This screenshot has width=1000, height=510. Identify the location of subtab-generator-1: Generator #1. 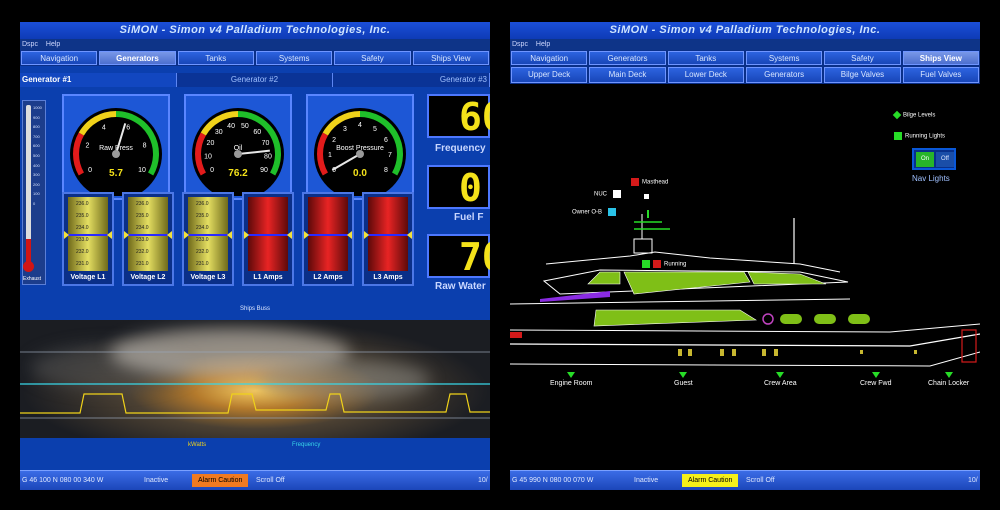
(99, 80).